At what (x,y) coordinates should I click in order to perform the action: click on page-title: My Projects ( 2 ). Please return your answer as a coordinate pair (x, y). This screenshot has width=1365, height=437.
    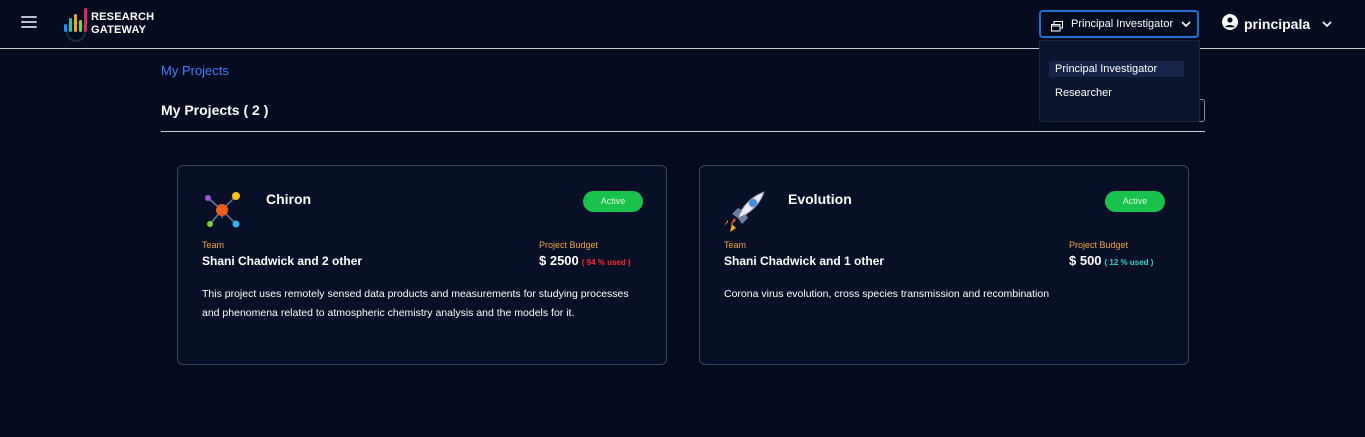
    Looking at the image, I should click on (215, 110).